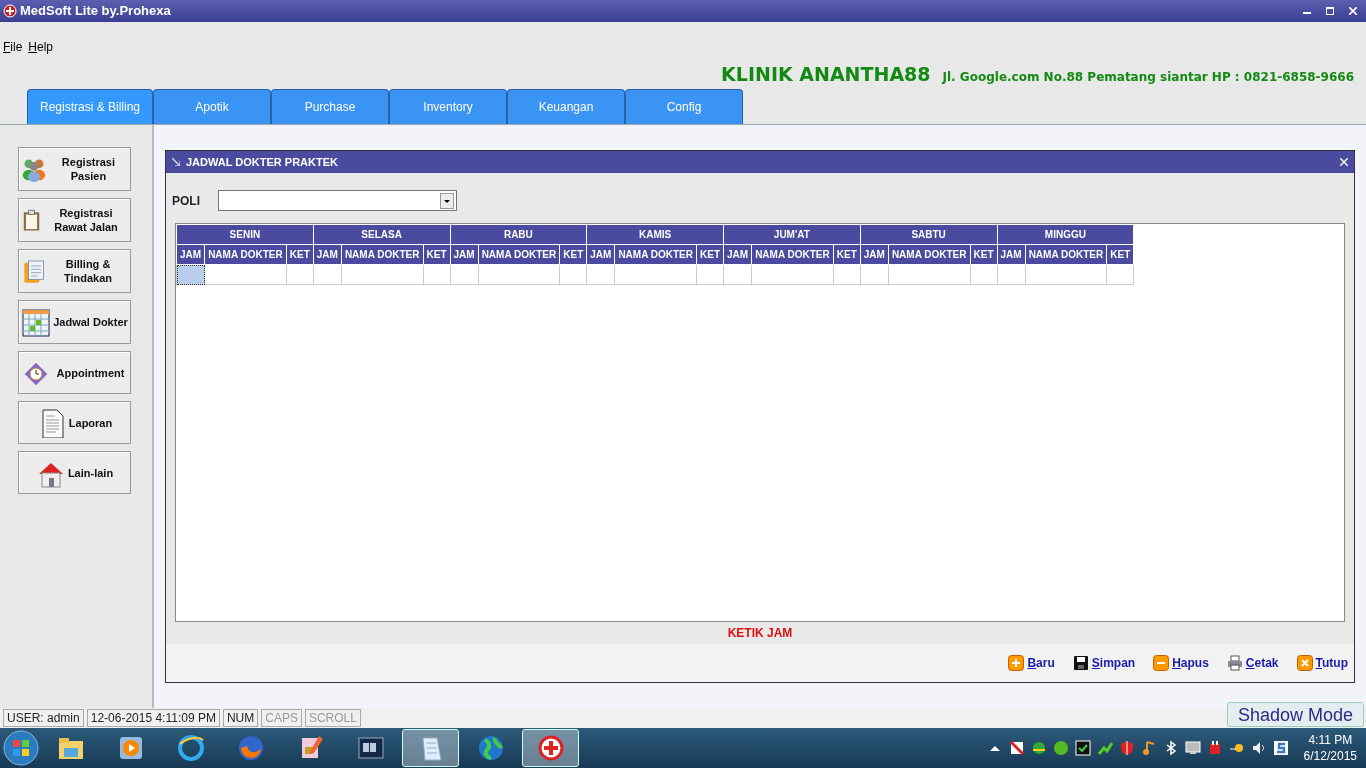 This screenshot has width=1366, height=768. What do you see at coordinates (1016, 663) in the screenshot?
I see `plus-icon` at bounding box center [1016, 663].